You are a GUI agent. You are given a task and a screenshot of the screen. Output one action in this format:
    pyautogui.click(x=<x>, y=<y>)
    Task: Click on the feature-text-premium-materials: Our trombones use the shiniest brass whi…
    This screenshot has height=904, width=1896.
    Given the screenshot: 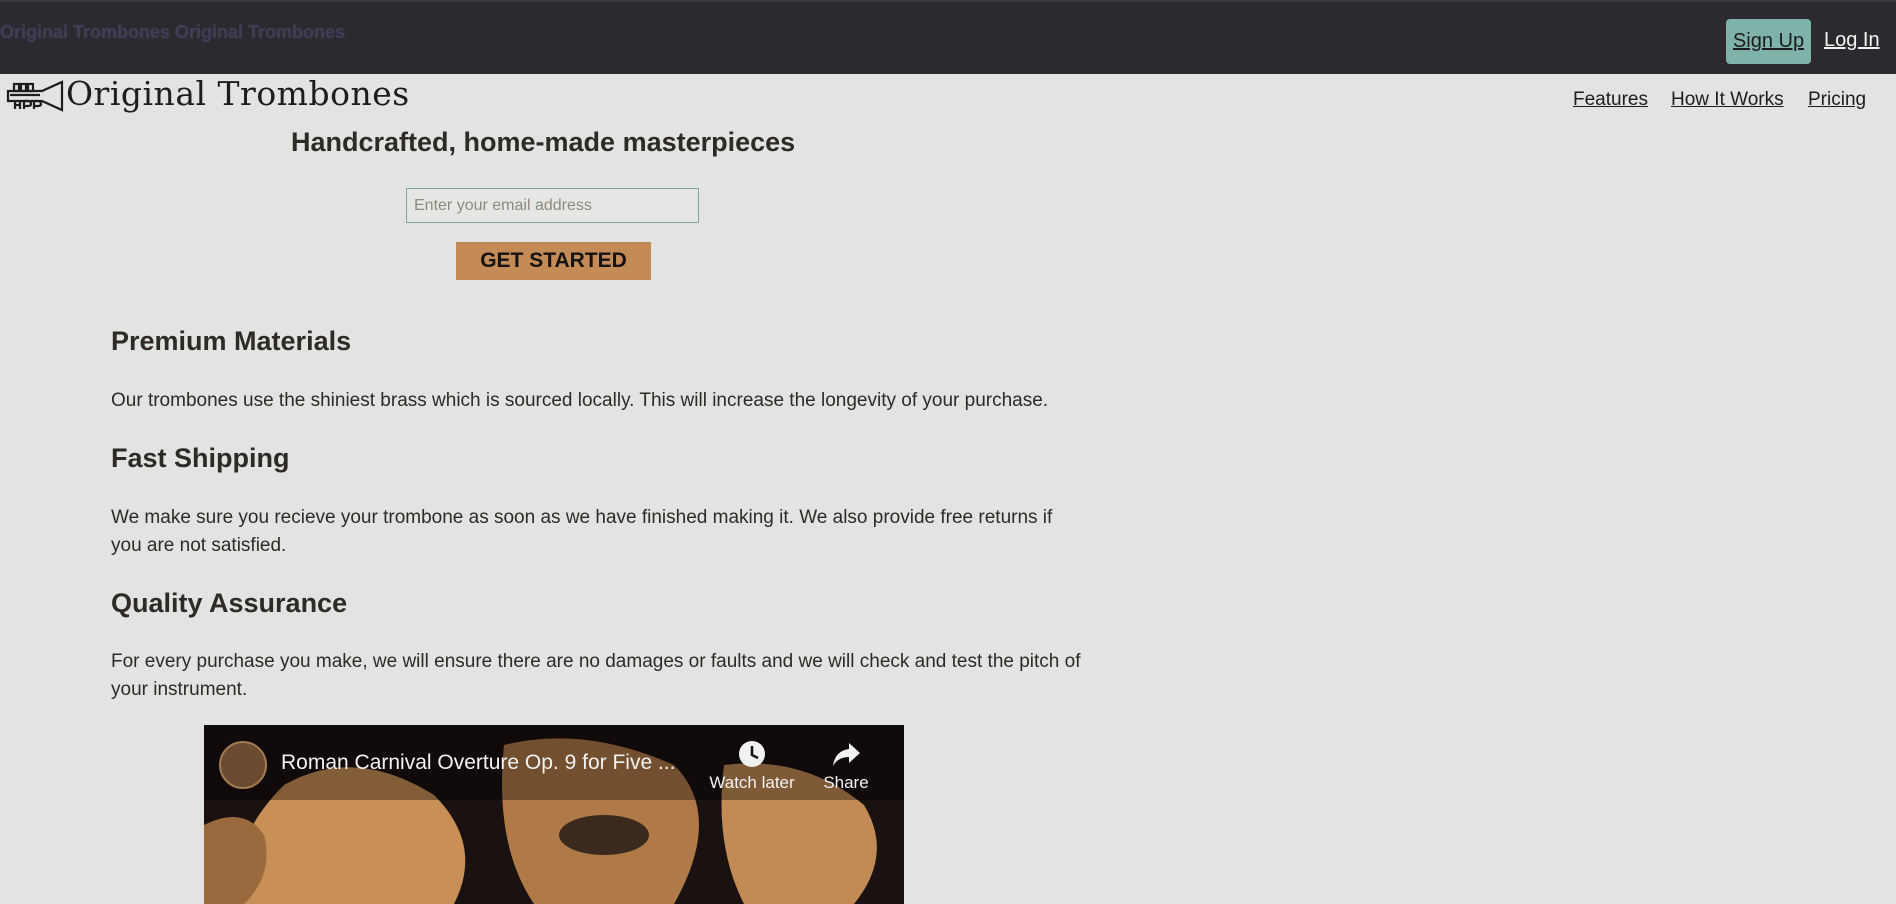 What is the action you would take?
    pyautogui.click(x=580, y=400)
    